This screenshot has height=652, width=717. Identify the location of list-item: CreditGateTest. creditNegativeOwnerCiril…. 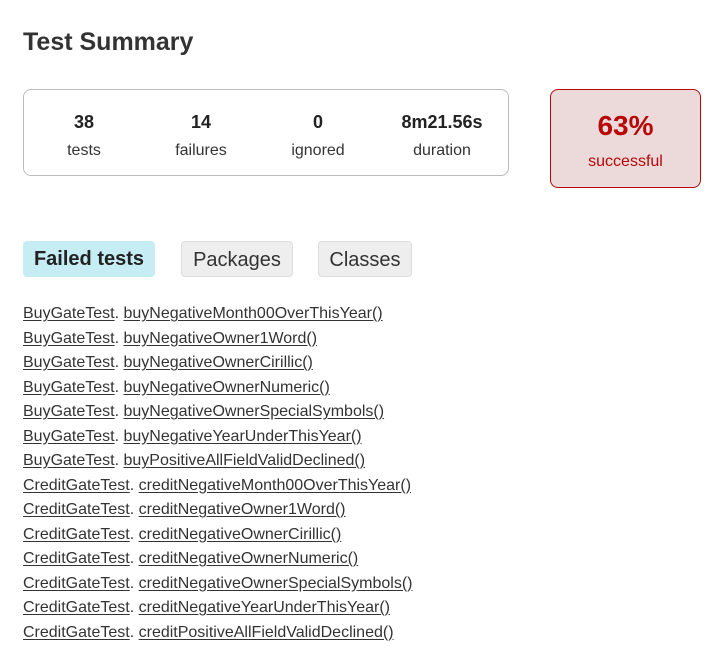
(182, 534).